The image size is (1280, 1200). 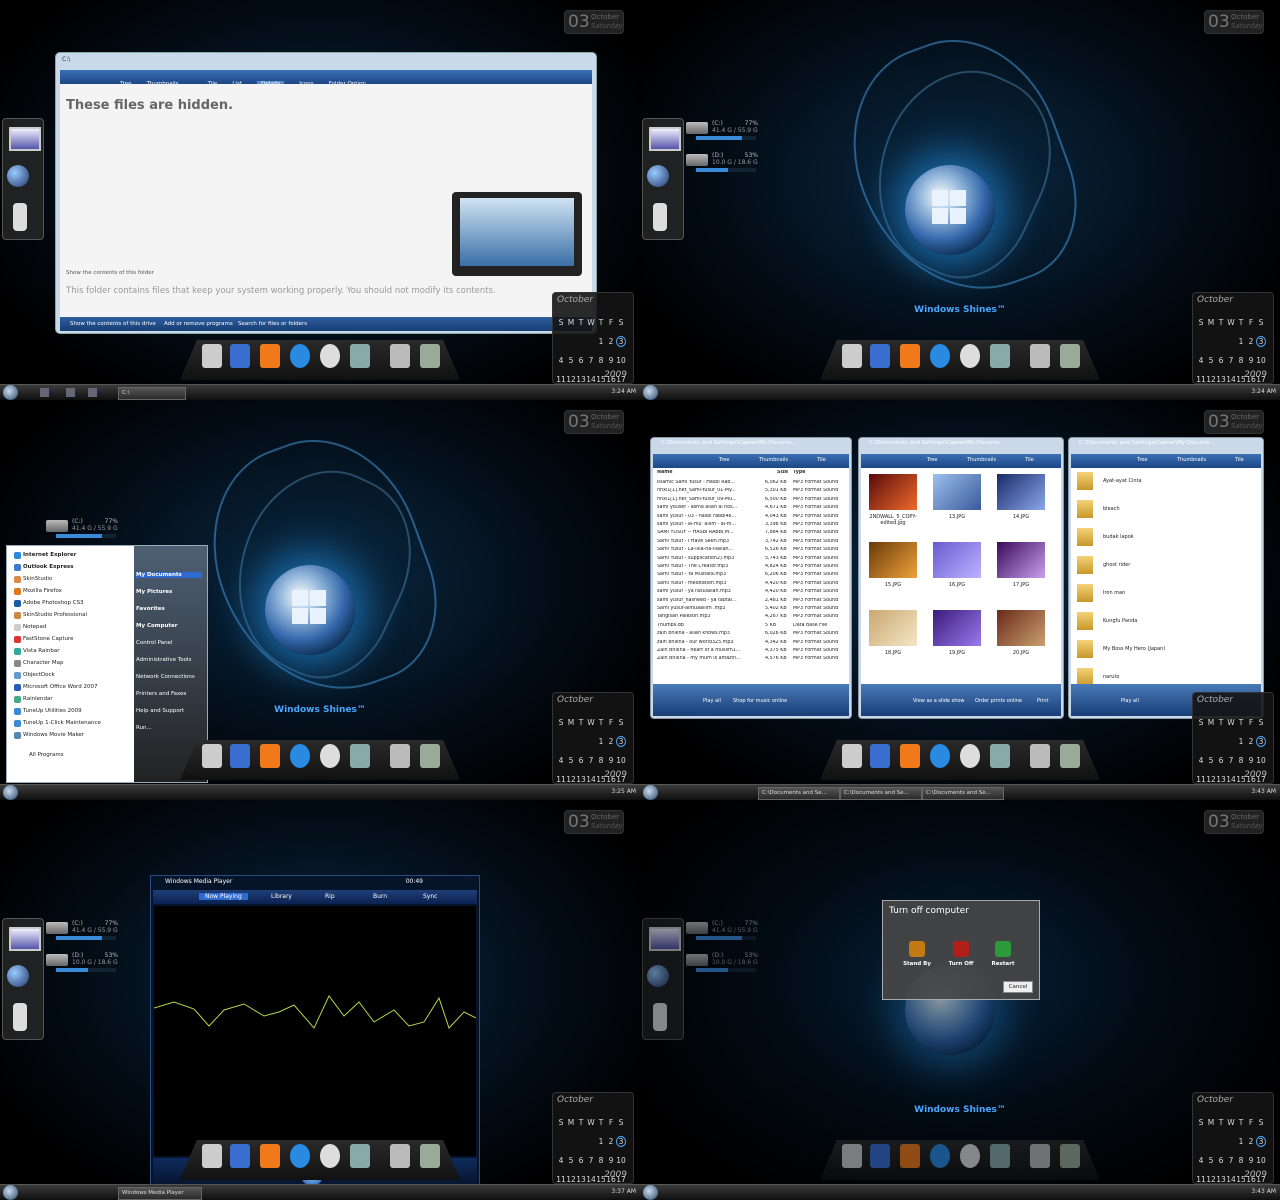 What do you see at coordinates (212, 1156) in the screenshot?
I see `warning-icon` at bounding box center [212, 1156].